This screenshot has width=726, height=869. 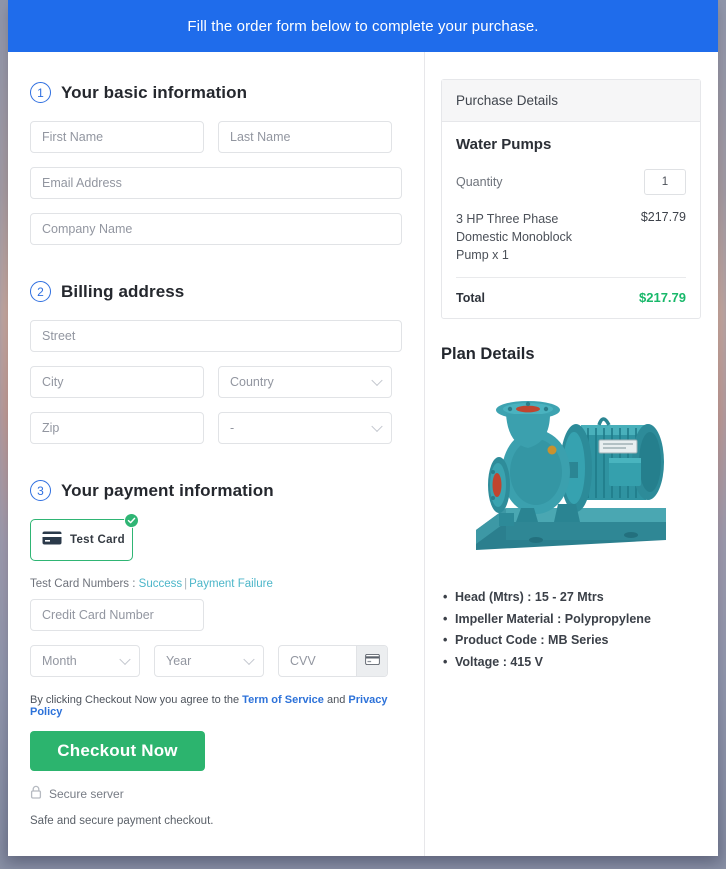 I want to click on expiry-month-select: Month, so click(x=85, y=661).